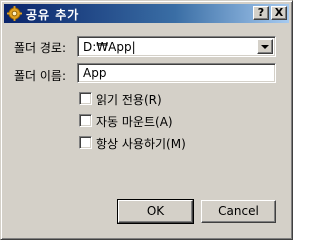  What do you see at coordinates (129, 99) in the screenshot?
I see `read-only-label: 읽기 전용(R)` at bounding box center [129, 99].